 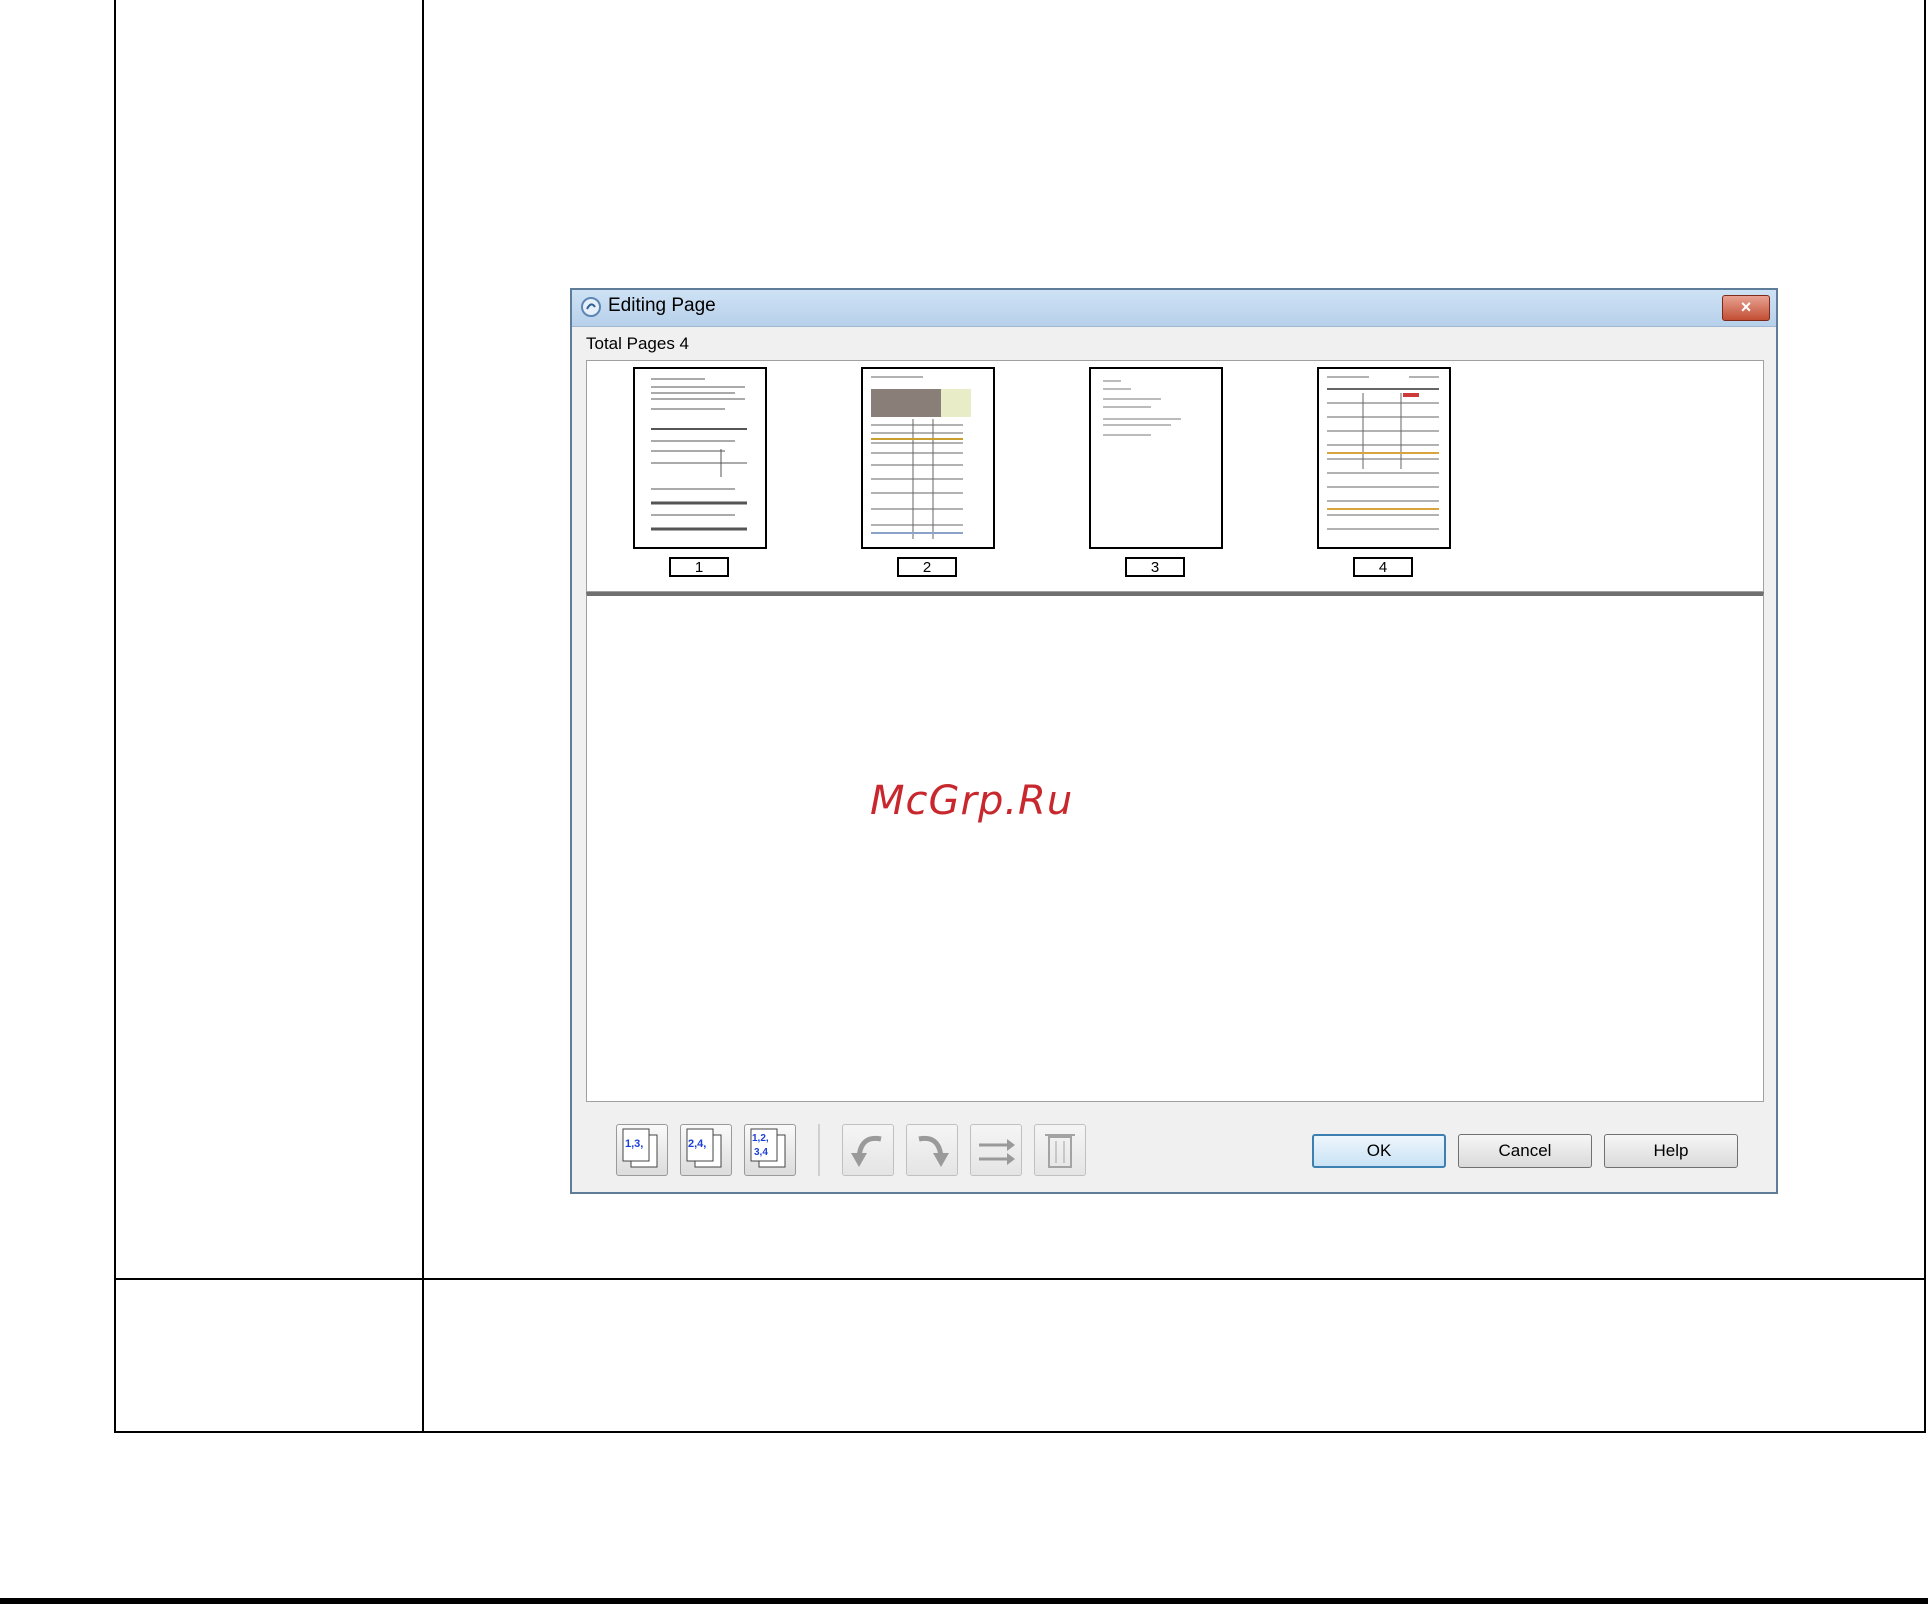 I want to click on rotate-right-button, so click(x=932, y=1150).